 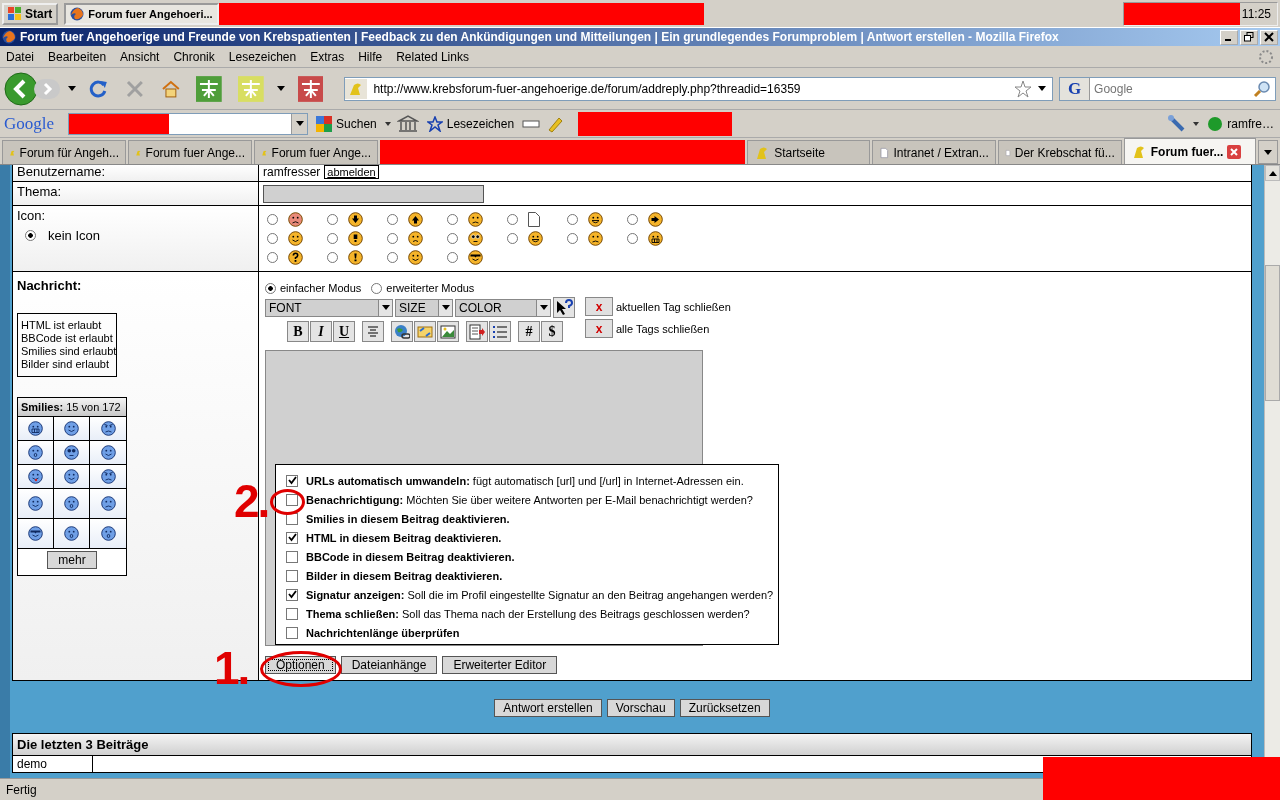 What do you see at coordinates (640, 708) in the screenshot?
I see `form-action-button: Vorschau` at bounding box center [640, 708].